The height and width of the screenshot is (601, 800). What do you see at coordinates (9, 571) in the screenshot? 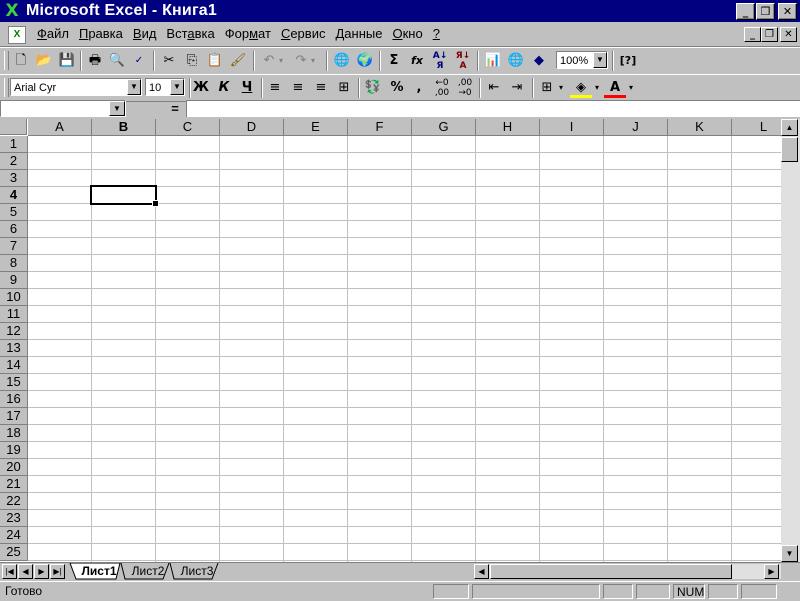
I see `first-sheet-icon: |◀` at bounding box center [9, 571].